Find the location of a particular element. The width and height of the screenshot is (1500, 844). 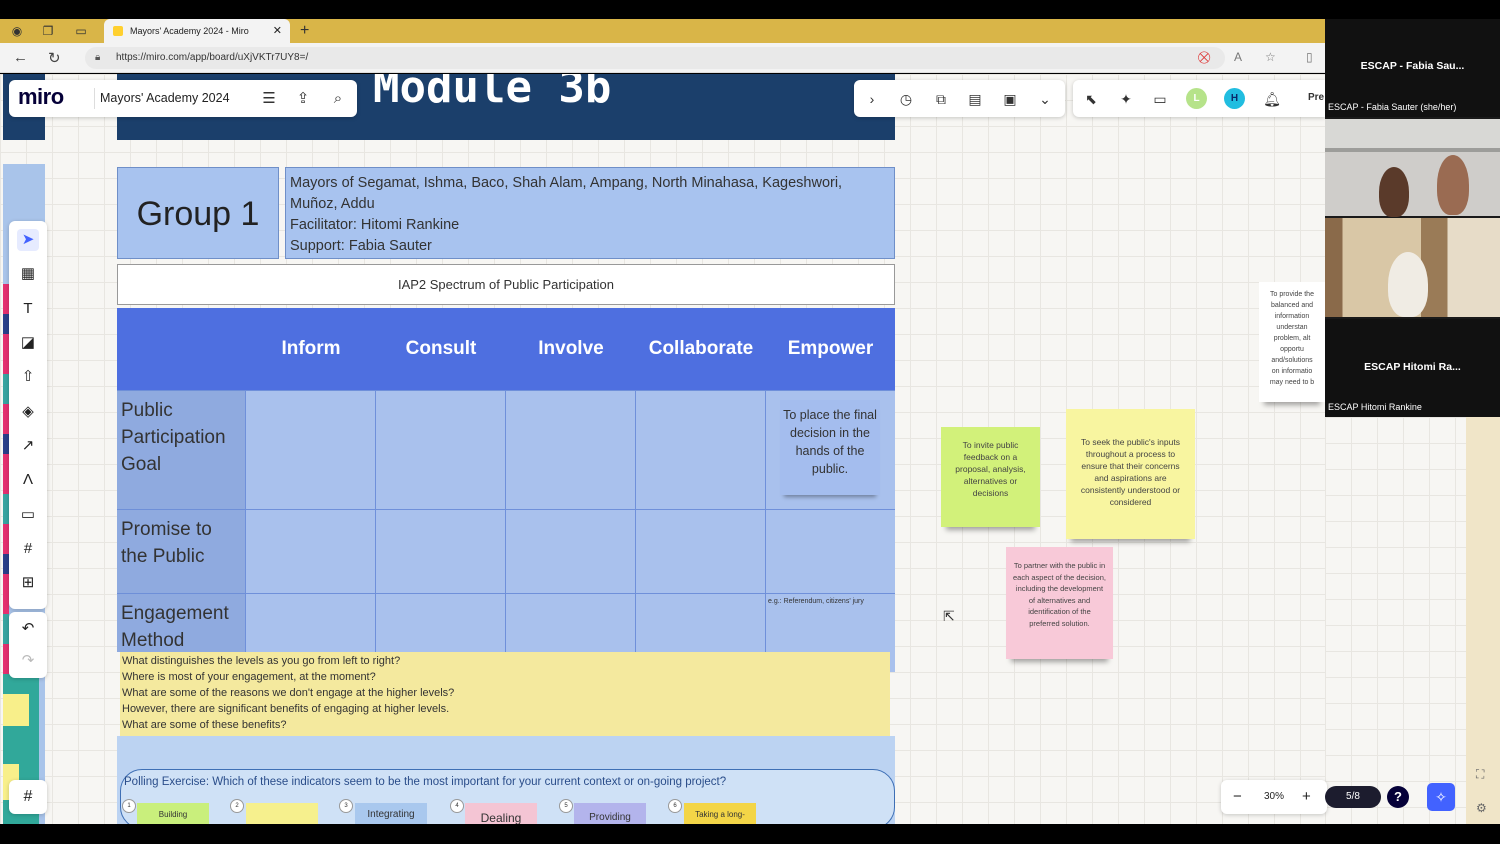

templates-icon: ▦ is located at coordinates (28, 274).